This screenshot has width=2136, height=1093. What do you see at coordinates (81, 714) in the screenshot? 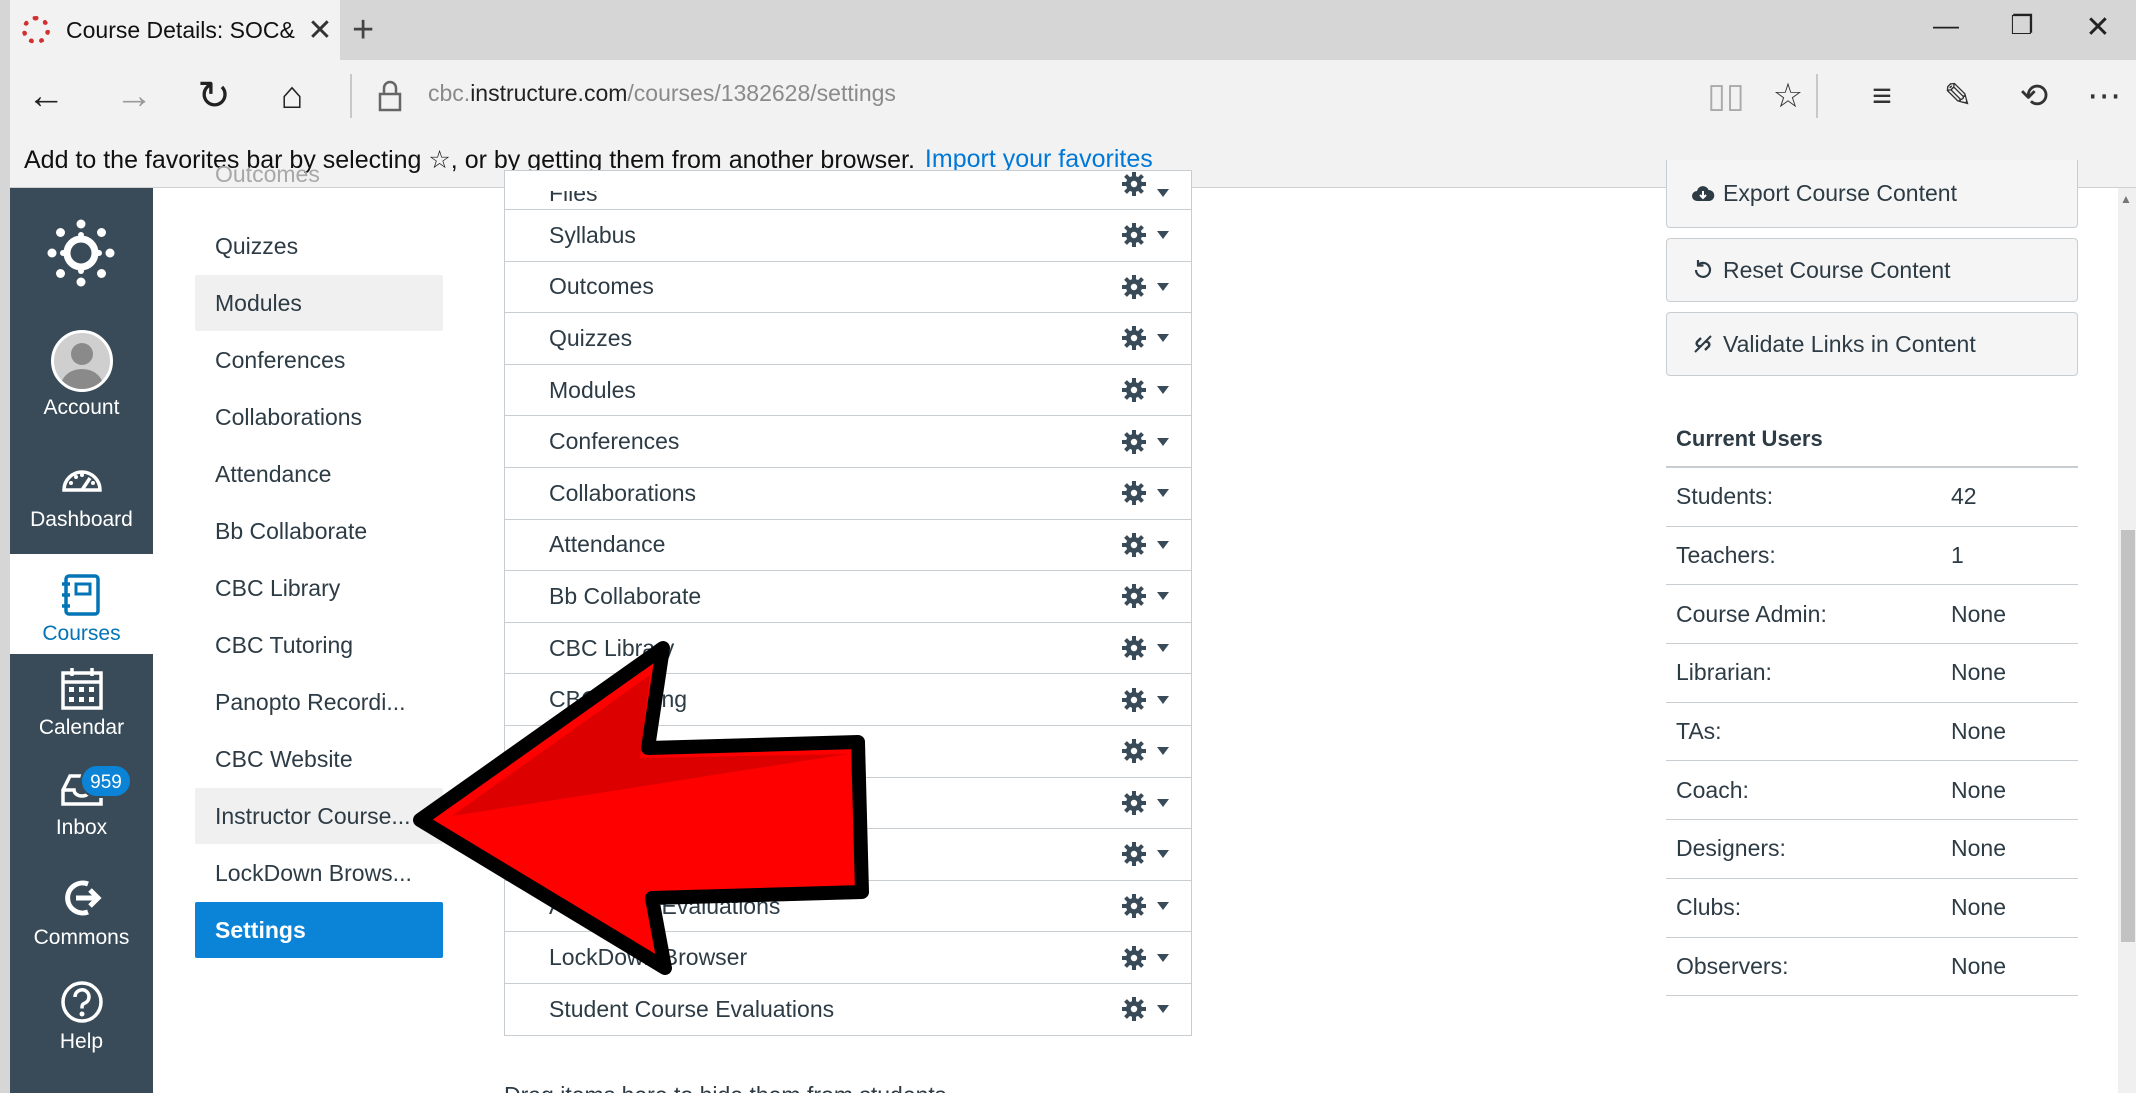
I see `global-nav-calendar: Calendar` at bounding box center [81, 714].